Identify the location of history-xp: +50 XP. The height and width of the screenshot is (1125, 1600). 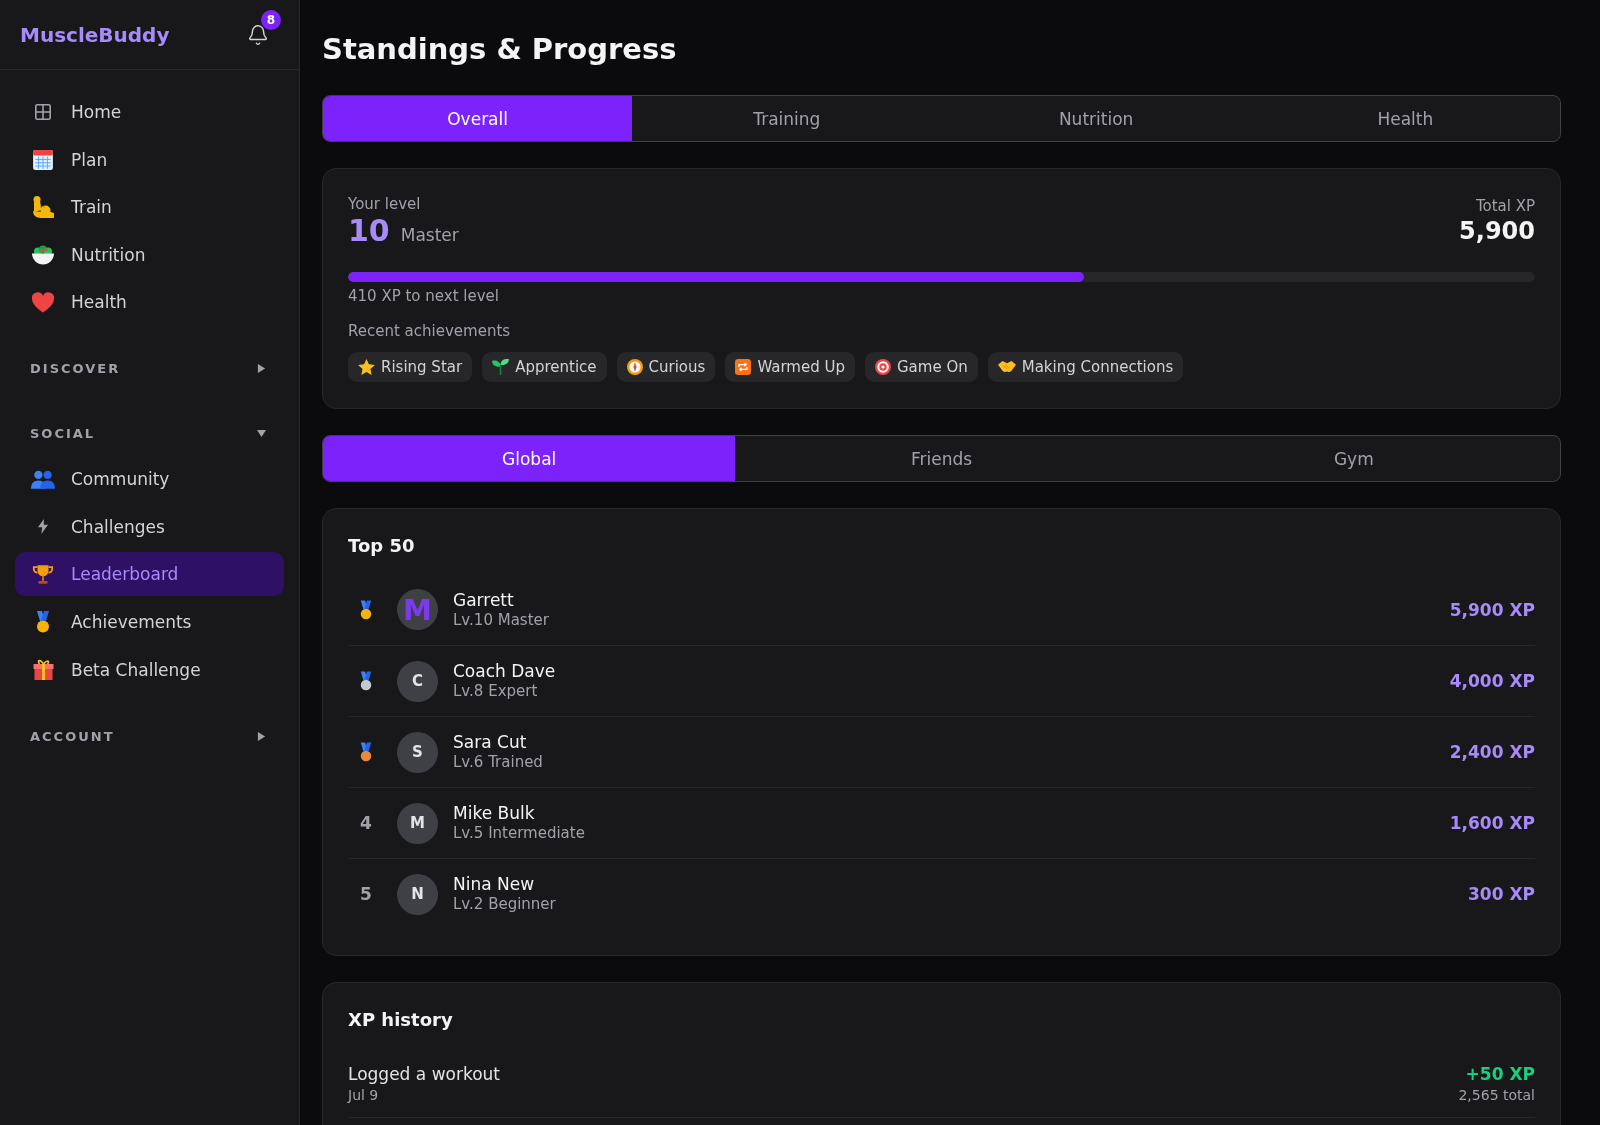
(1500, 1074).